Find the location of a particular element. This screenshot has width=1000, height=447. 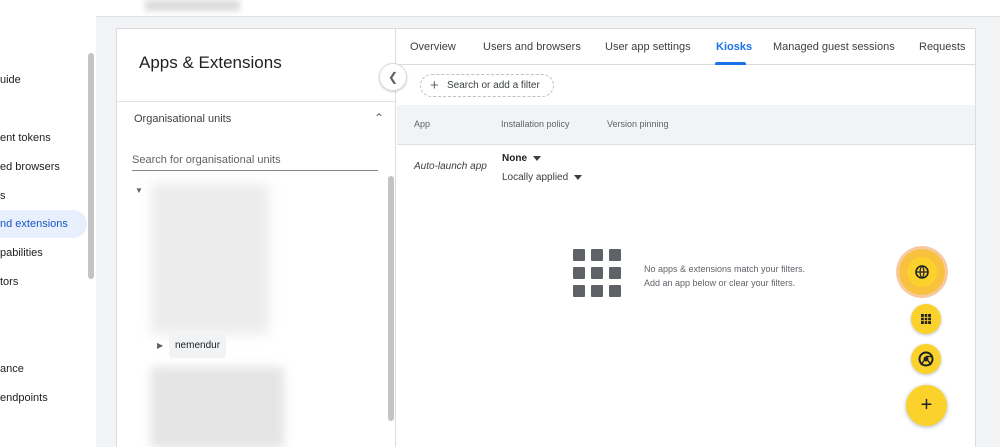

tab-kiosks: Kiosks is located at coordinates (734, 47).